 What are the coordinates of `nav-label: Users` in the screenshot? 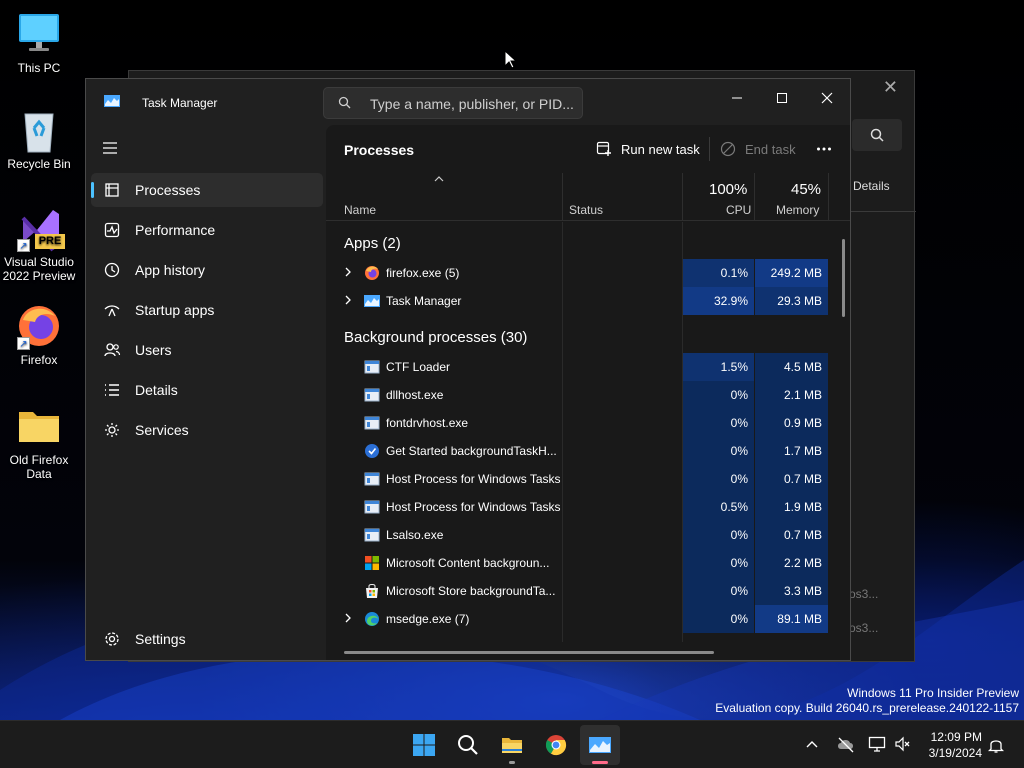 It's located at (153, 350).